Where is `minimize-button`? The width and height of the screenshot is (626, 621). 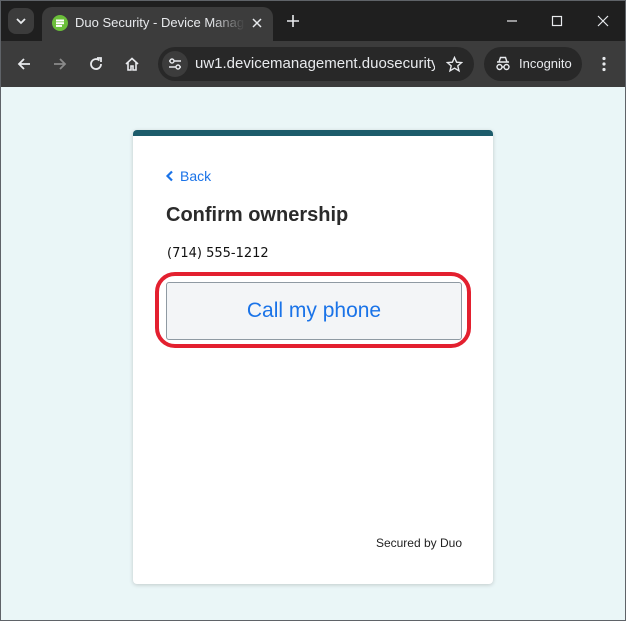 minimize-button is located at coordinates (512, 21).